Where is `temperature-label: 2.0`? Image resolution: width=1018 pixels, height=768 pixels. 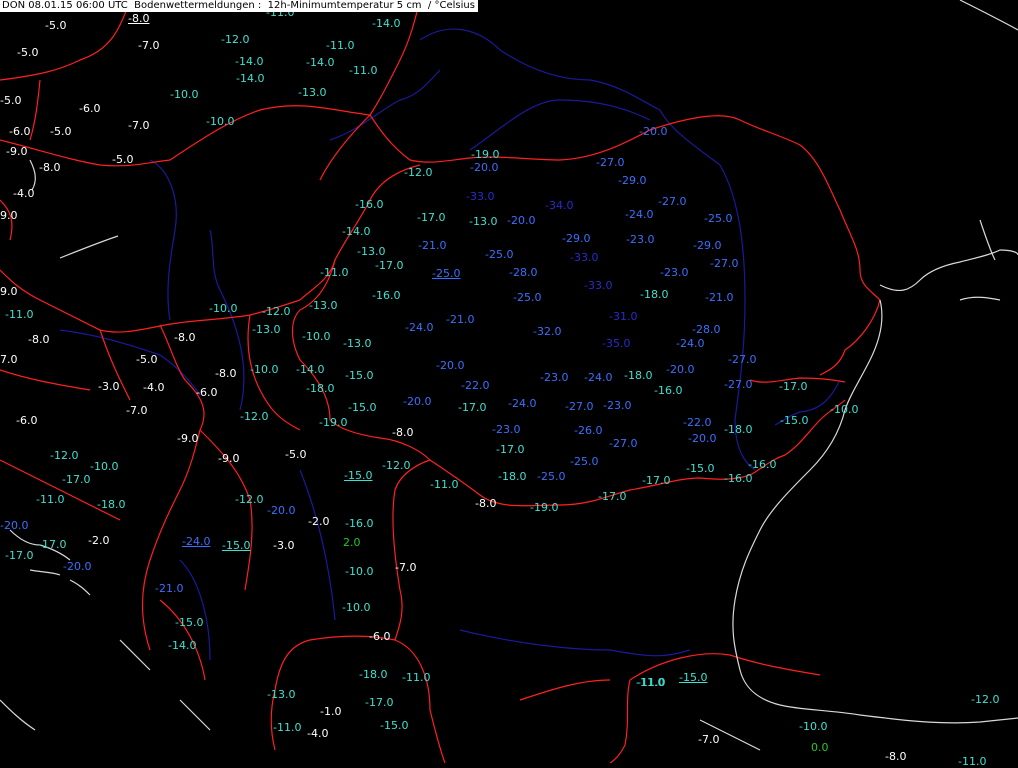 temperature-label: 2.0 is located at coordinates (352, 542).